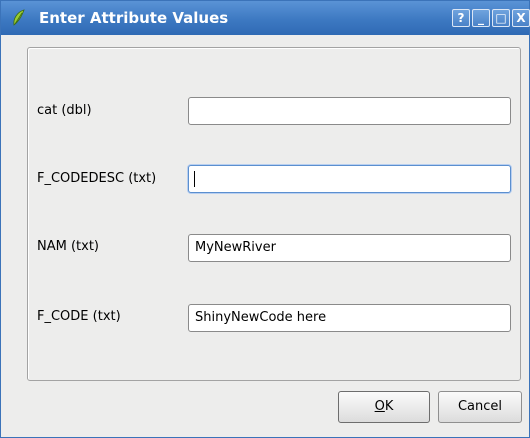 Image resolution: width=530 pixels, height=438 pixels. What do you see at coordinates (19, 17) in the screenshot?
I see `qgis-logo-icon` at bounding box center [19, 17].